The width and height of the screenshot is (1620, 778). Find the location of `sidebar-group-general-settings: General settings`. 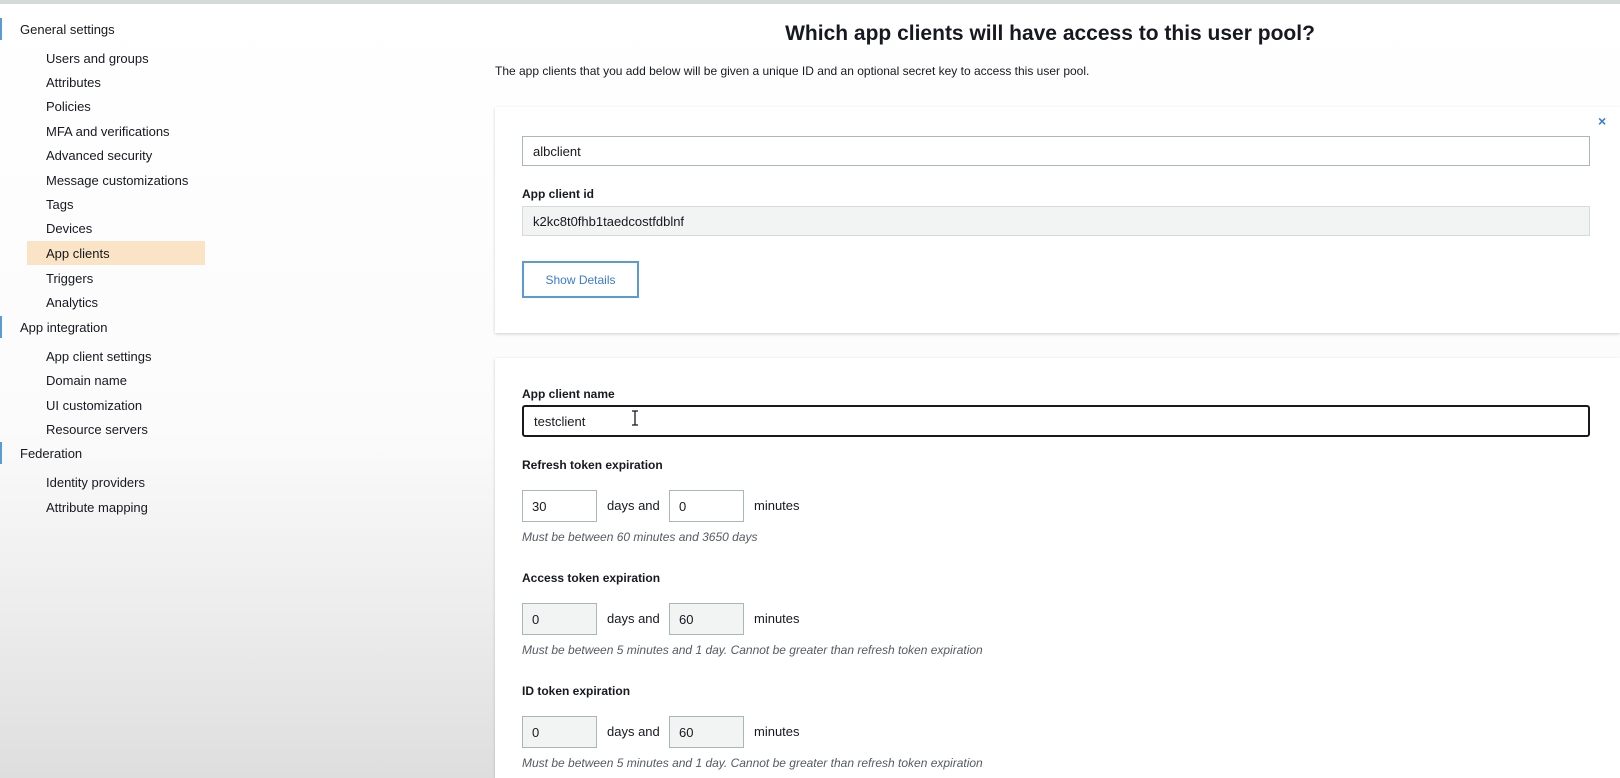

sidebar-group-general-settings: General settings is located at coordinates (57, 29).